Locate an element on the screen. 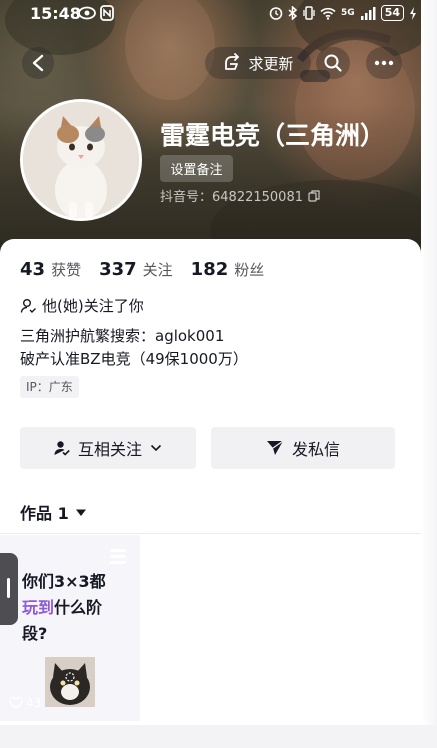  video-cover-line: 玩到什么阶 is located at coordinates (64, 608).